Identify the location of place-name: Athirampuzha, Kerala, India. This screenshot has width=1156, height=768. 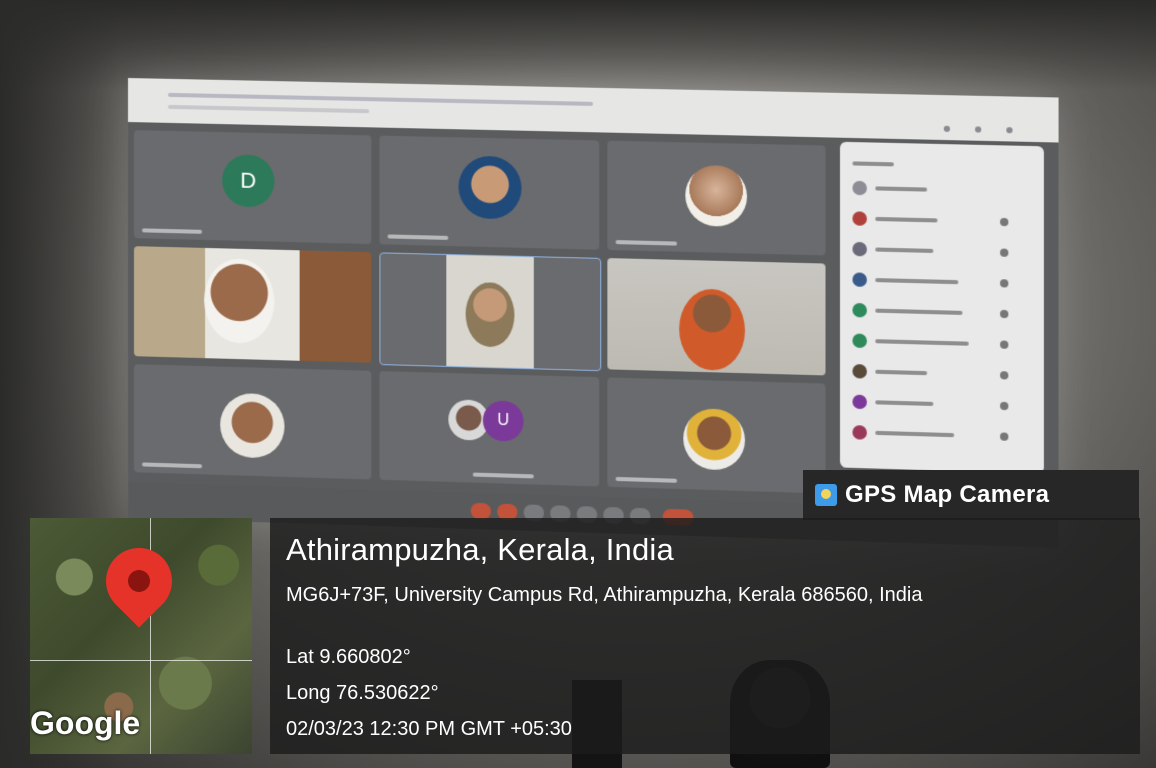
(480, 549).